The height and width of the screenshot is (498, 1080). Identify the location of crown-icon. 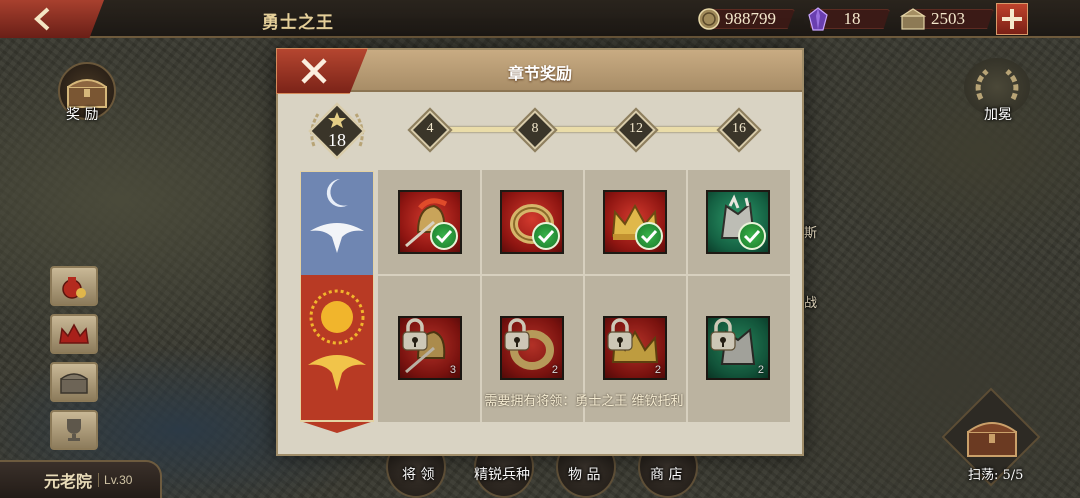
(74, 333).